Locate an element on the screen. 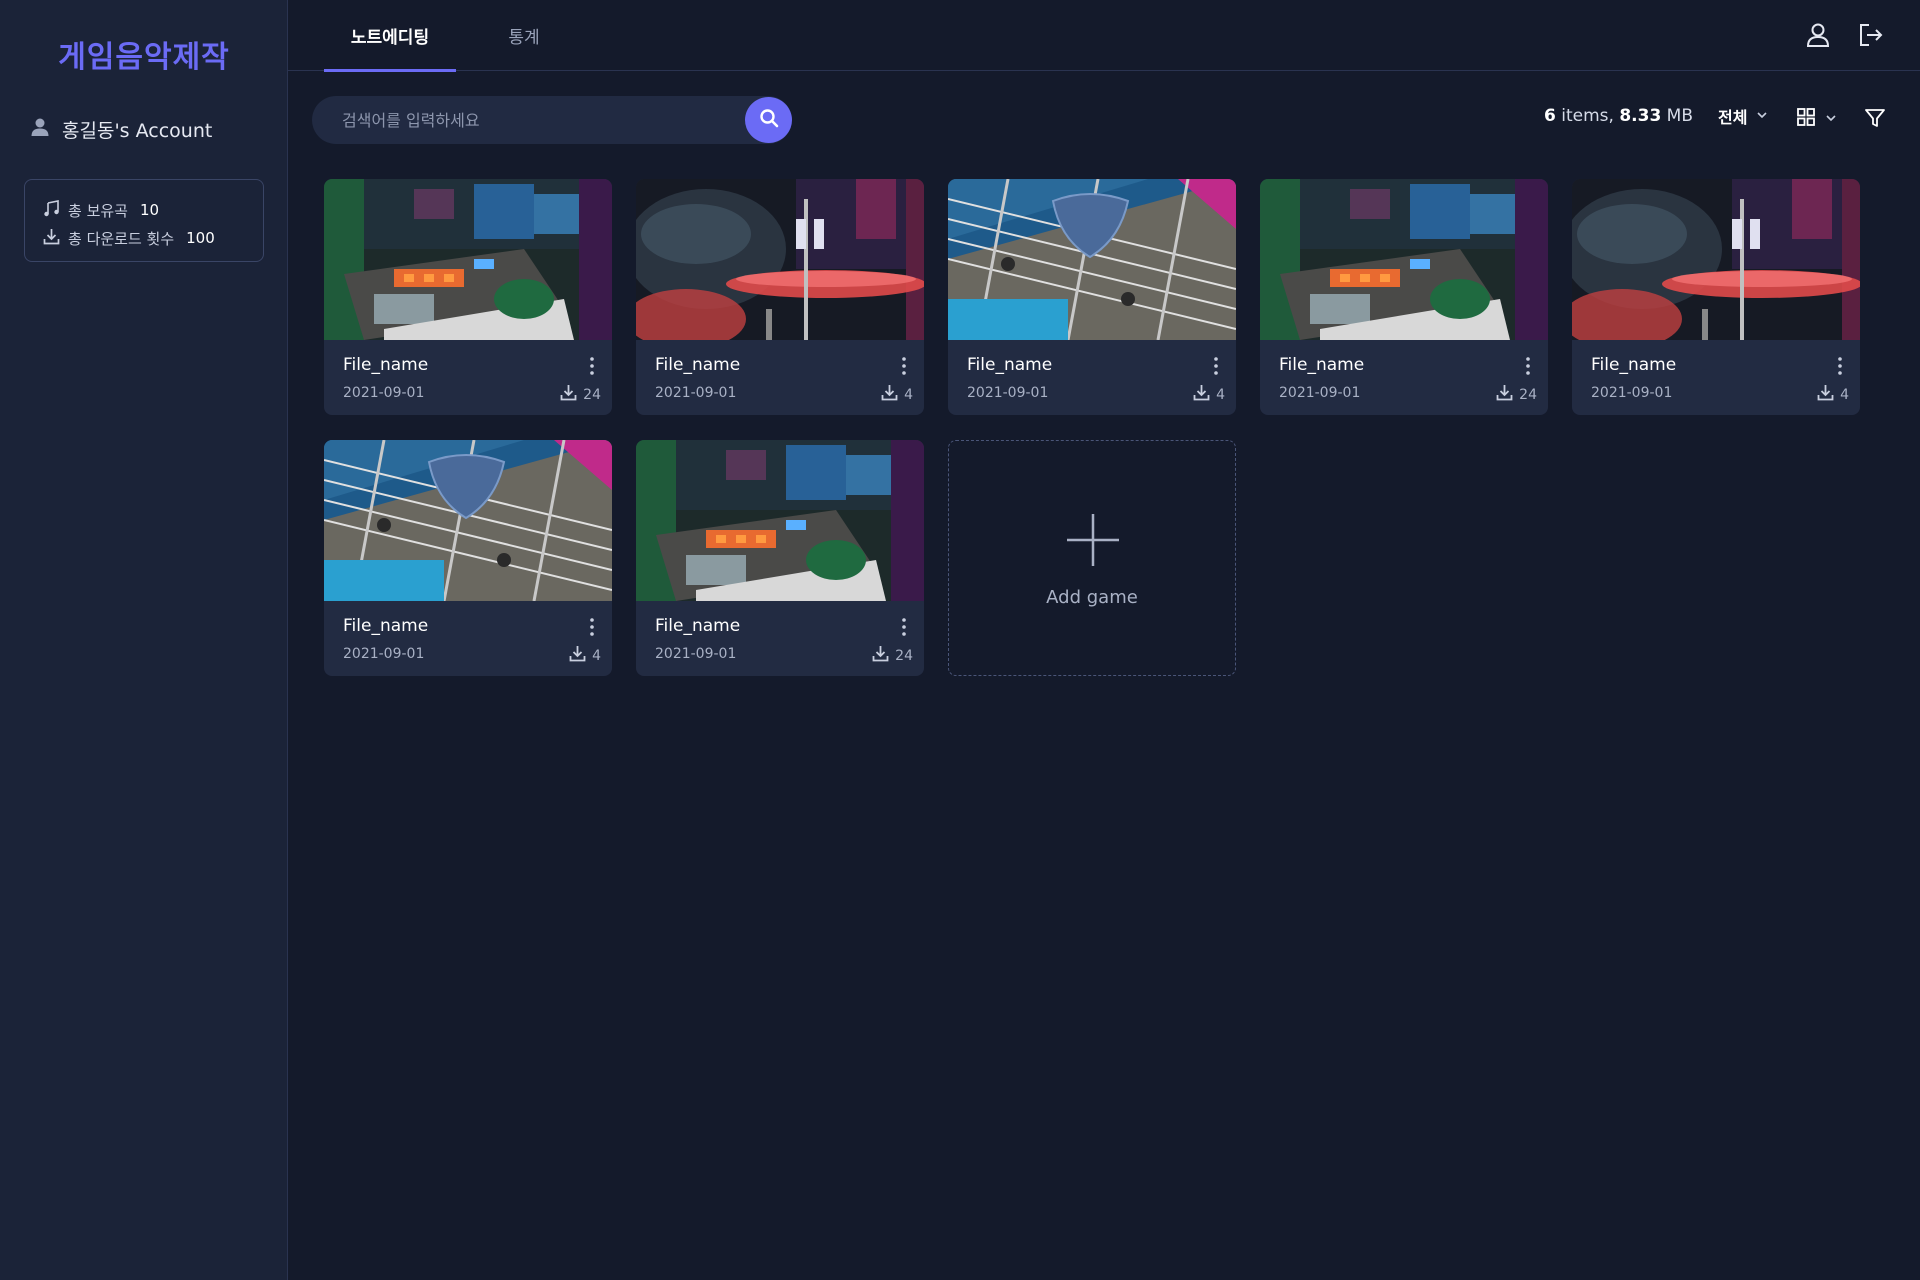 The image size is (1920, 1280). stat-value: 100 is located at coordinates (200, 238).